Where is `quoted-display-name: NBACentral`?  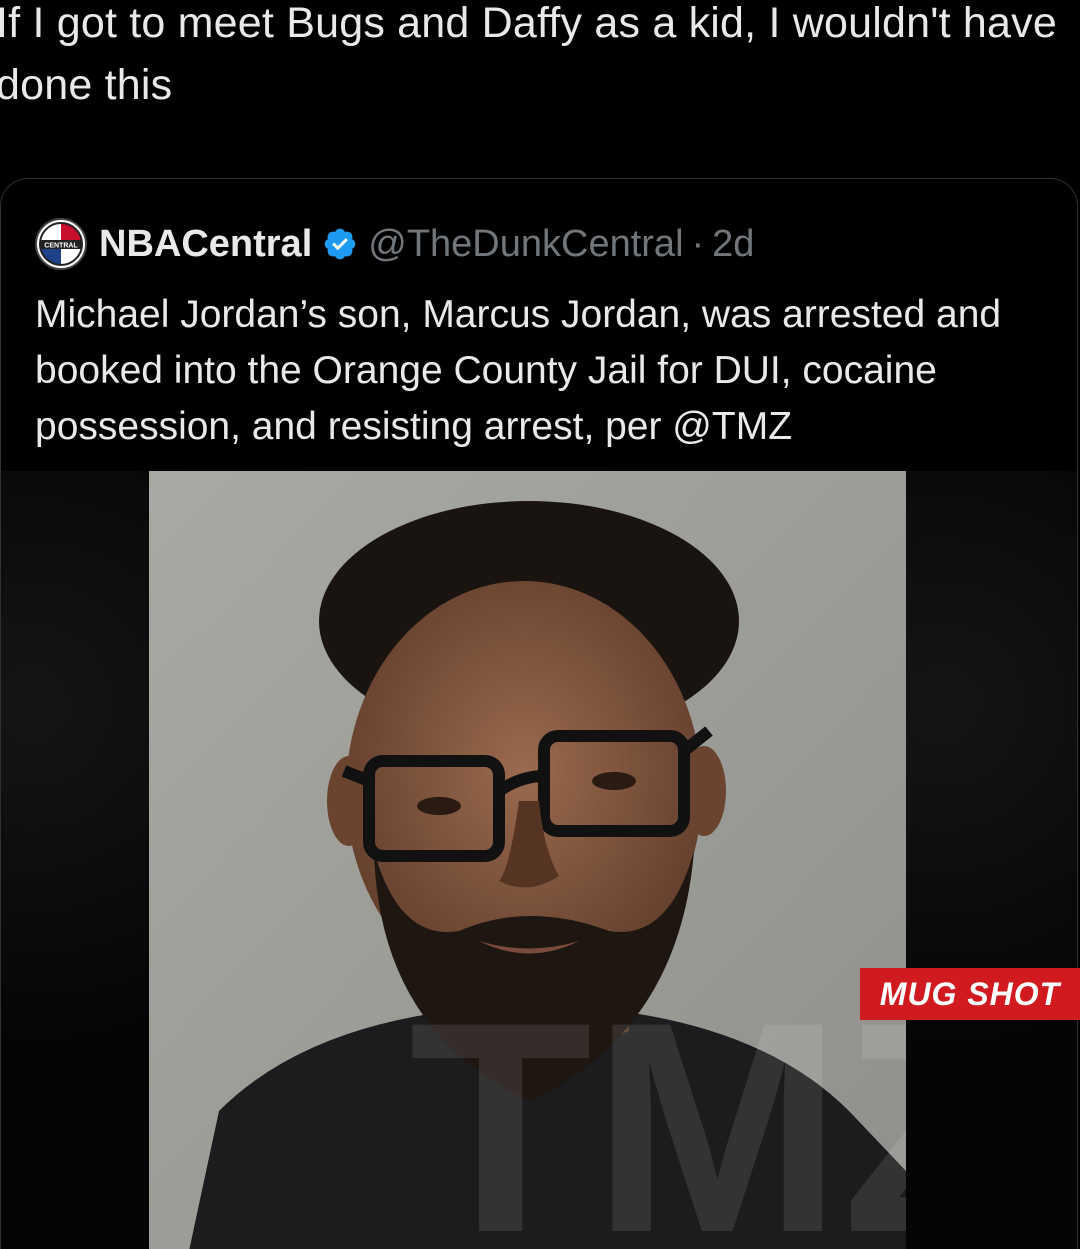 quoted-display-name: NBACentral is located at coordinates (205, 244).